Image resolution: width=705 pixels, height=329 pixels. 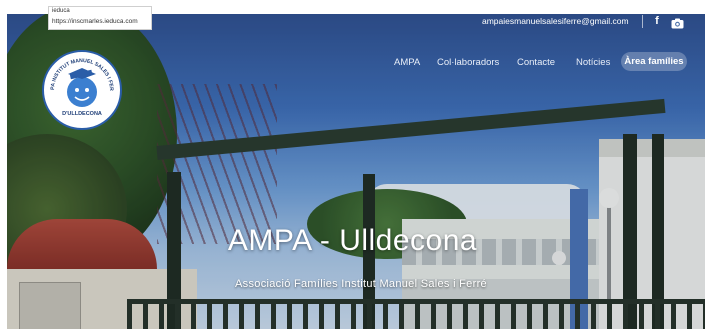 I want to click on nav-item-contacte: Contacte, so click(x=536, y=63).